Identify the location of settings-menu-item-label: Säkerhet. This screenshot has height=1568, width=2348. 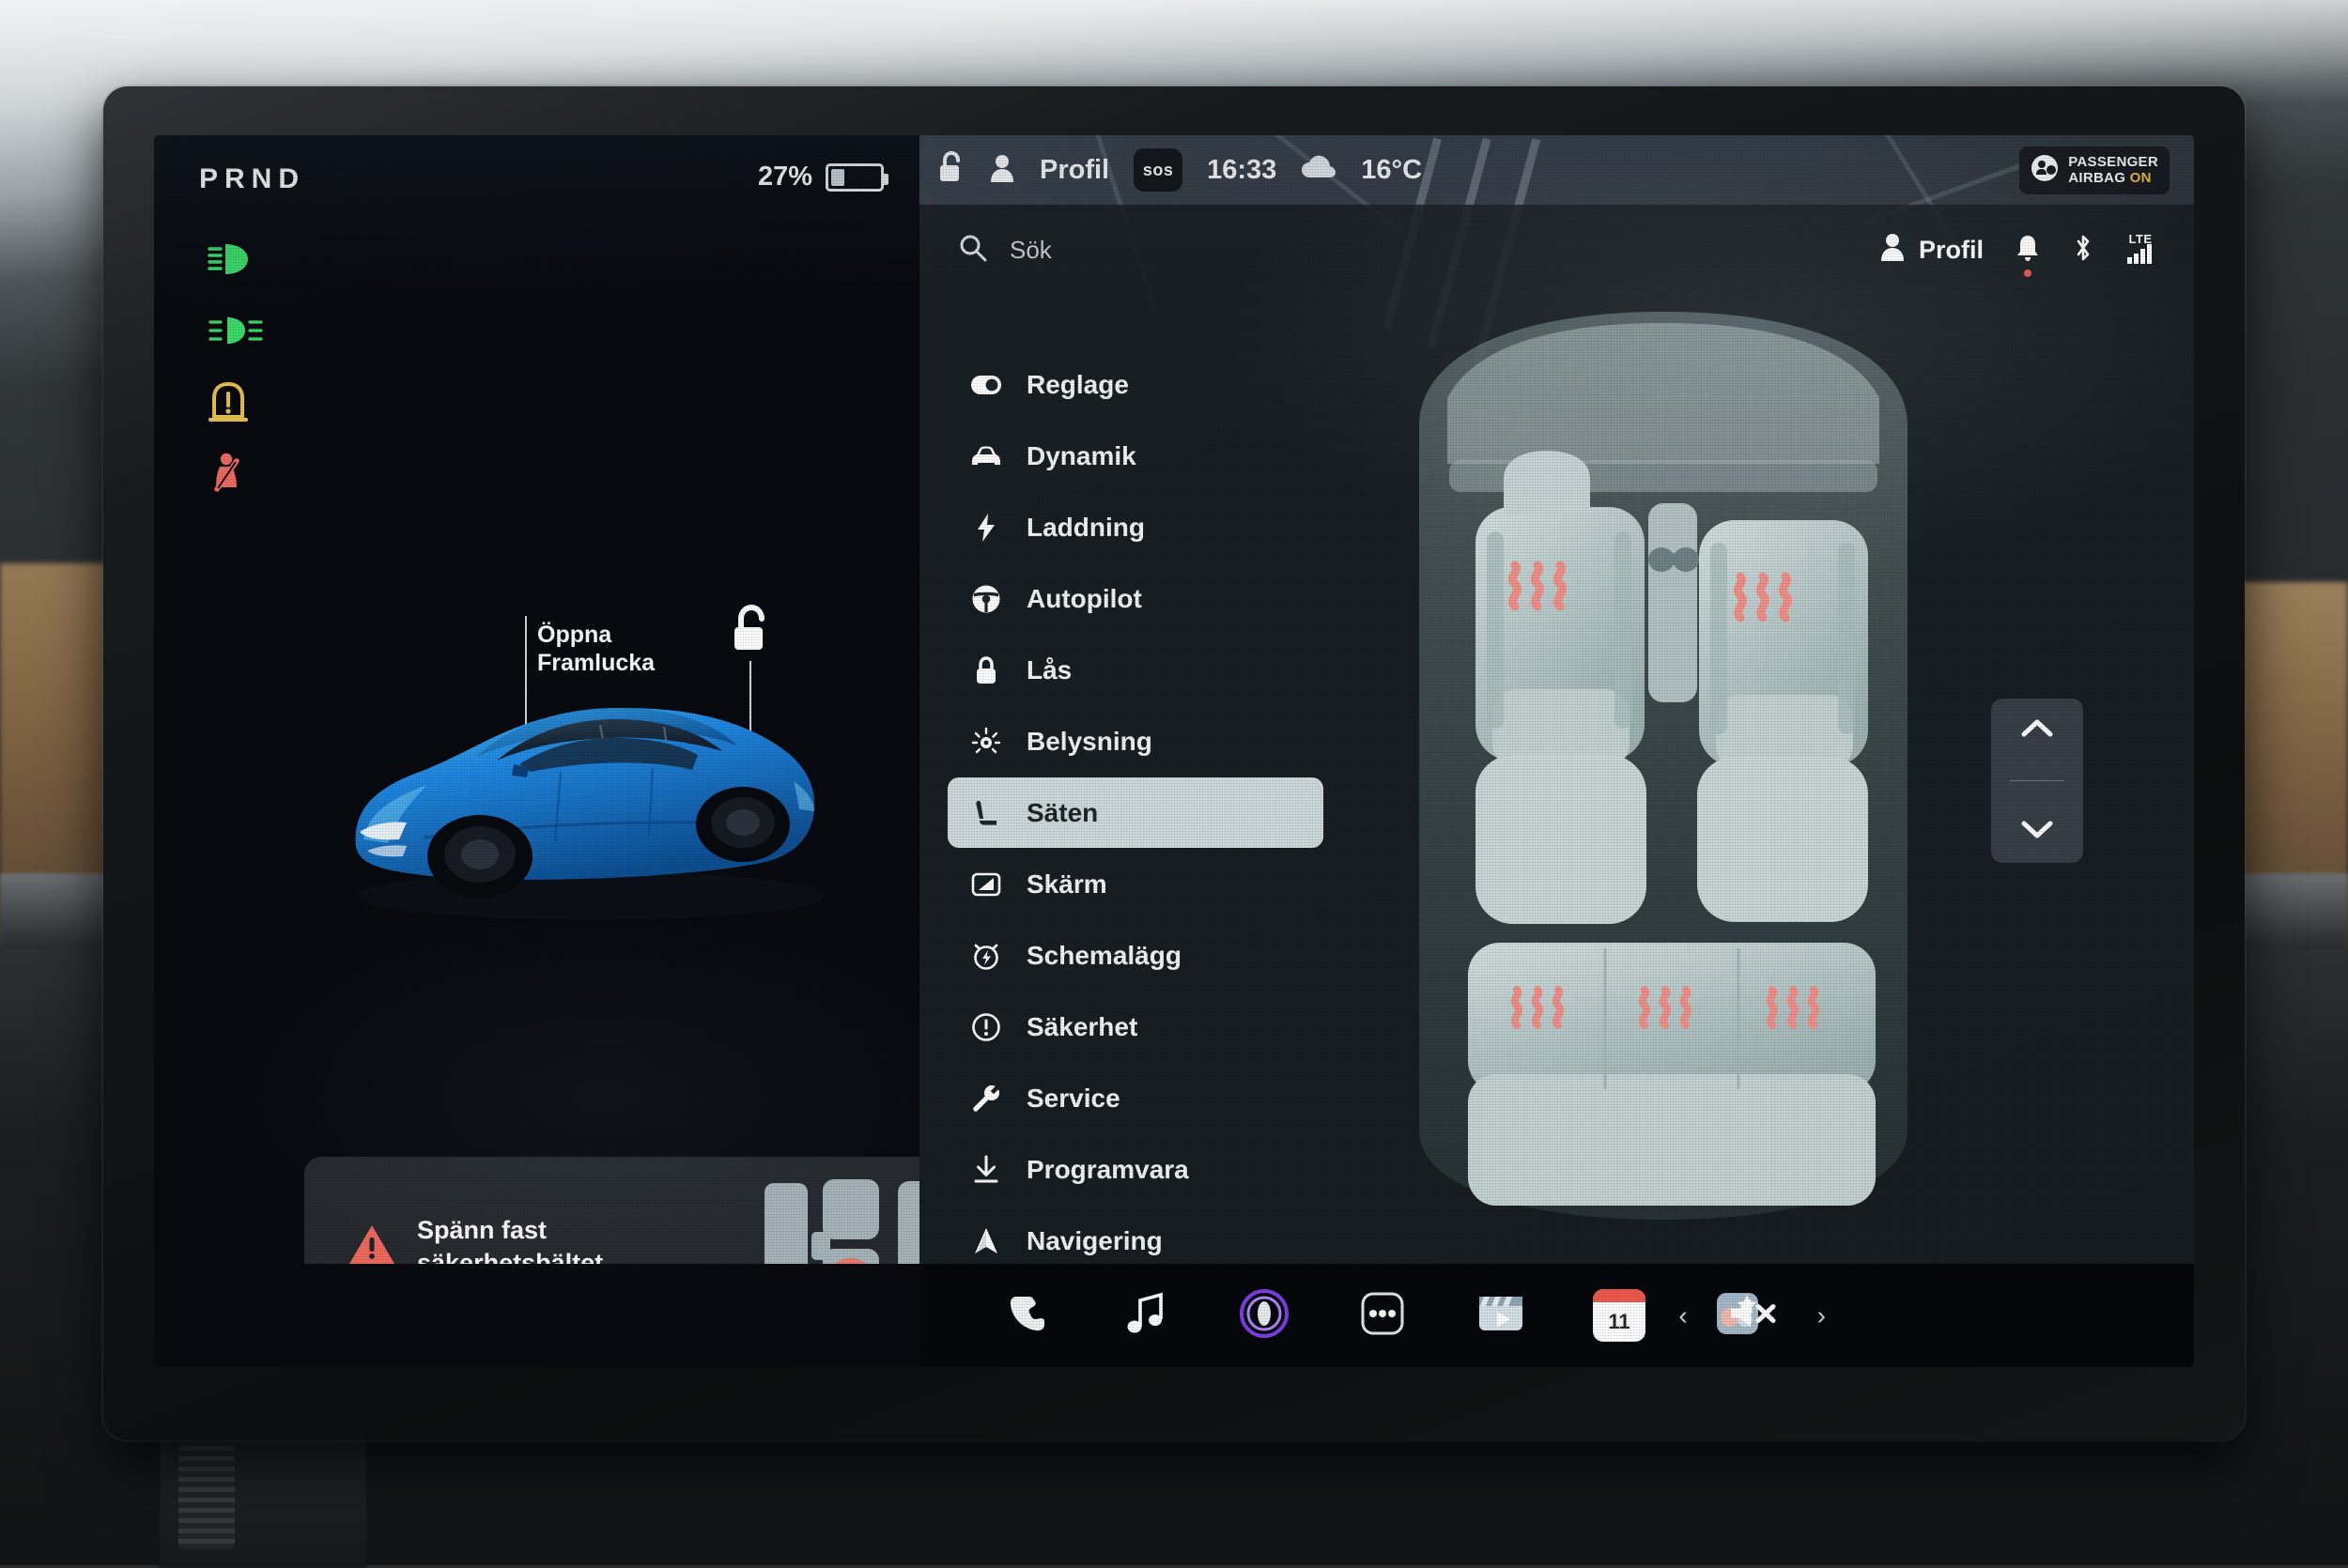
(1082, 1027).